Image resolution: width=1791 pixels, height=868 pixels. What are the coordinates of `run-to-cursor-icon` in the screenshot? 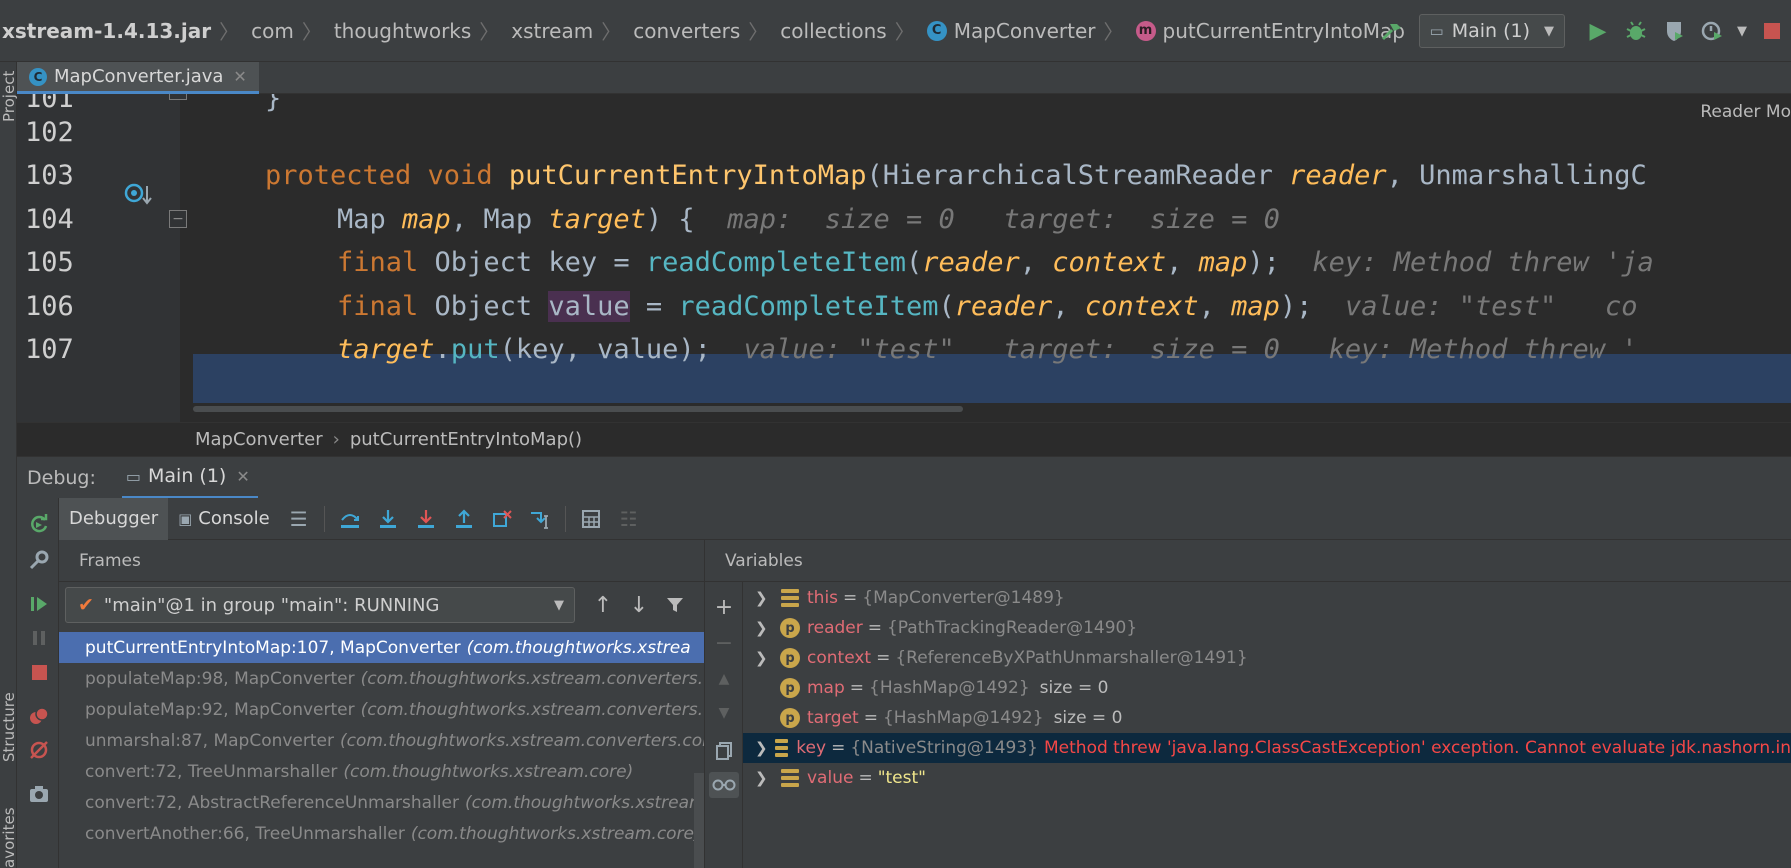 It's located at (540, 519).